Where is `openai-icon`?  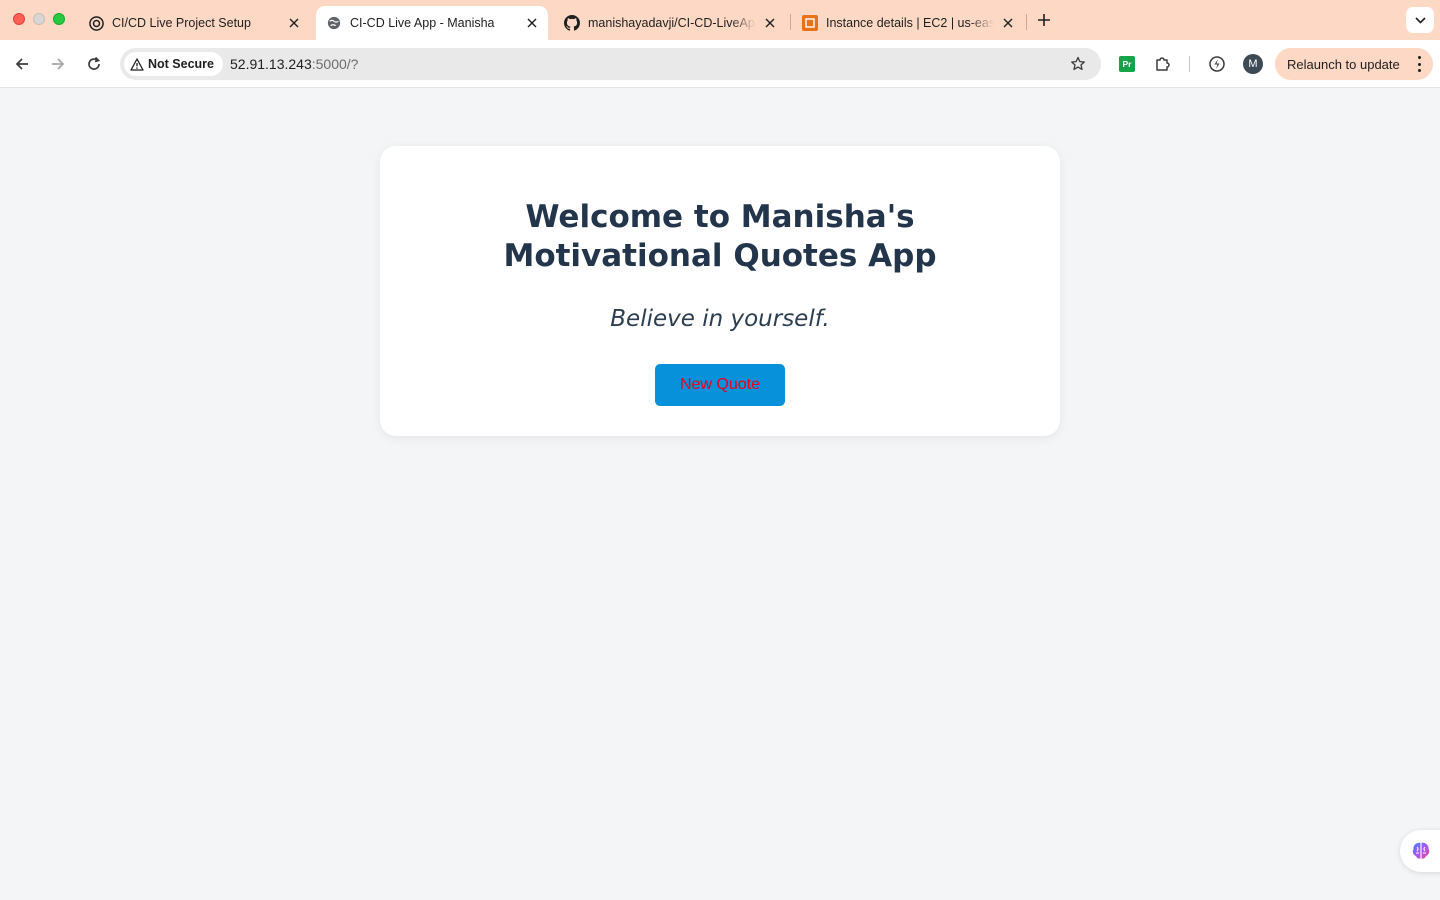
openai-icon is located at coordinates (96, 23).